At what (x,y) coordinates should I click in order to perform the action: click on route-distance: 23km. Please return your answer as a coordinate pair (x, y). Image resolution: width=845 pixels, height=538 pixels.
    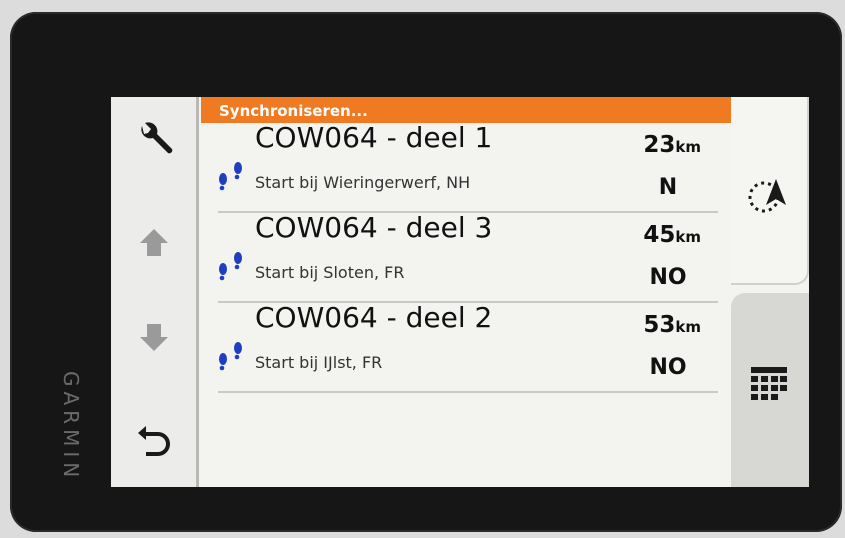
    Looking at the image, I should click on (672, 145).